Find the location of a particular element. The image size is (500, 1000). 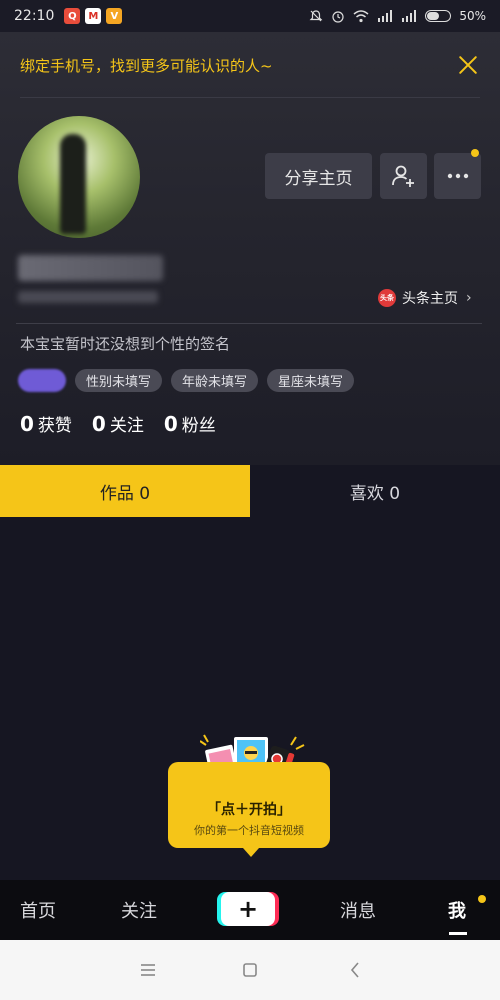

back-icon is located at coordinates (355, 970).